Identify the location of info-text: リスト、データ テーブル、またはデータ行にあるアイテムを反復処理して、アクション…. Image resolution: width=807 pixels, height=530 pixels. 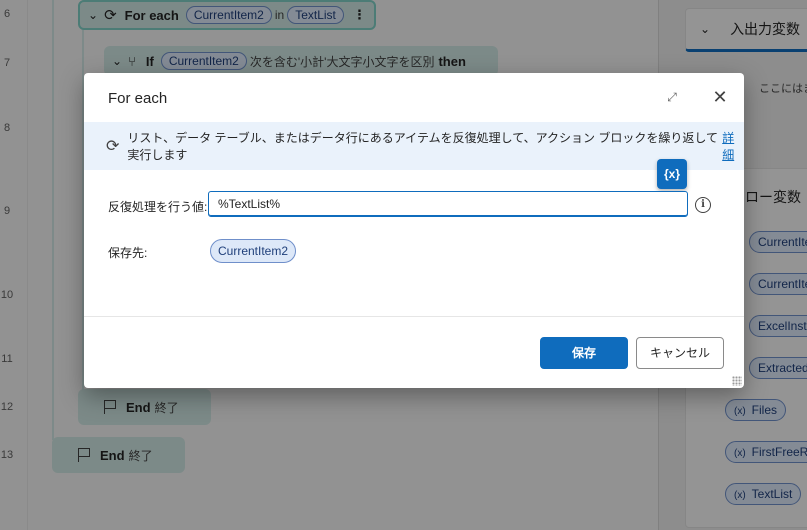
(422, 146).